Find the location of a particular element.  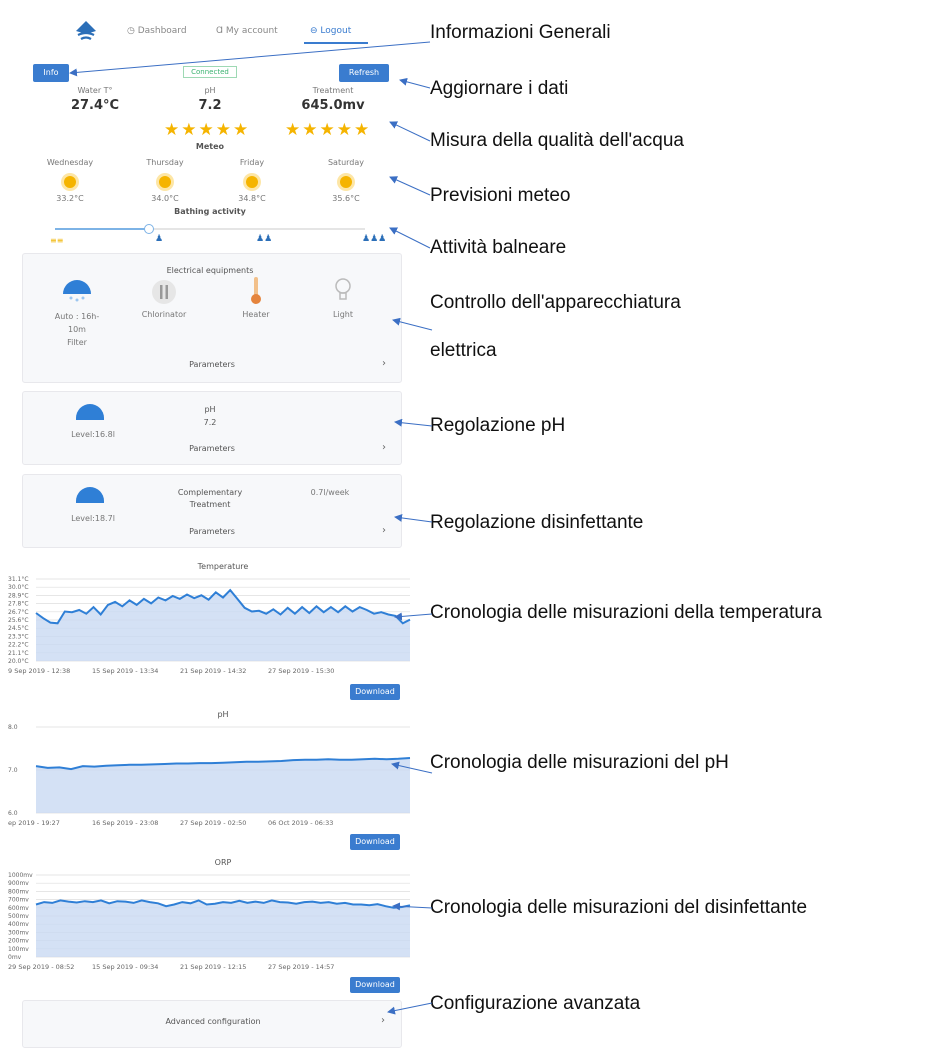

y-tick-label: 27.8°C is located at coordinates (18, 604).